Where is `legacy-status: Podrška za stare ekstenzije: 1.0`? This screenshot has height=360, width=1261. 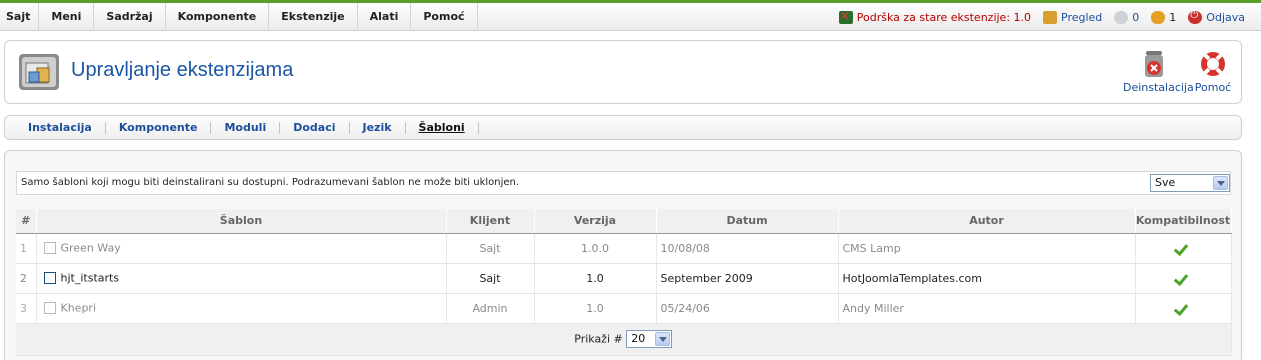
legacy-status: Podrška za stare ekstenzije: 1.0 is located at coordinates (935, 16).